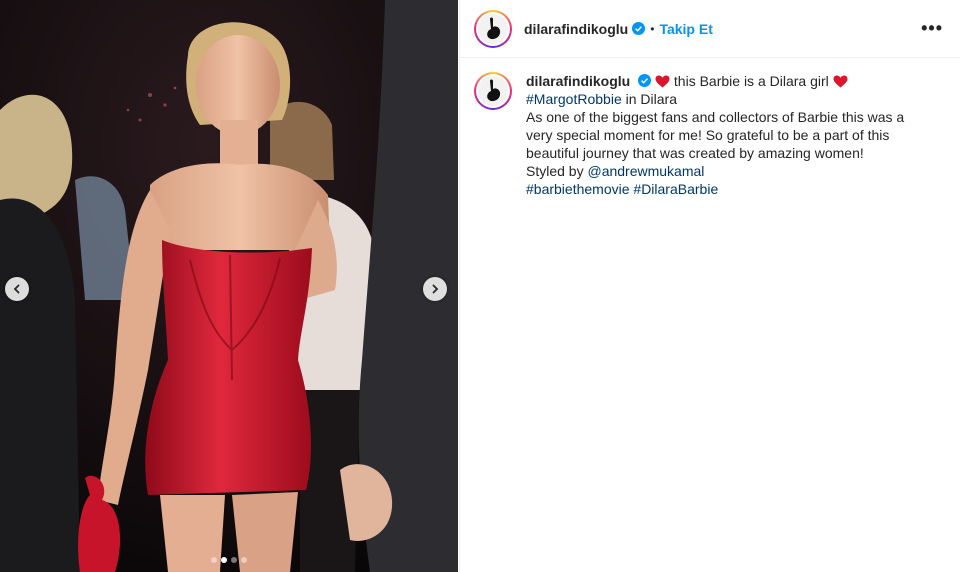 The width and height of the screenshot is (960, 572). What do you see at coordinates (578, 81) in the screenshot?
I see `caption-username: dilarafindikoglu` at bounding box center [578, 81].